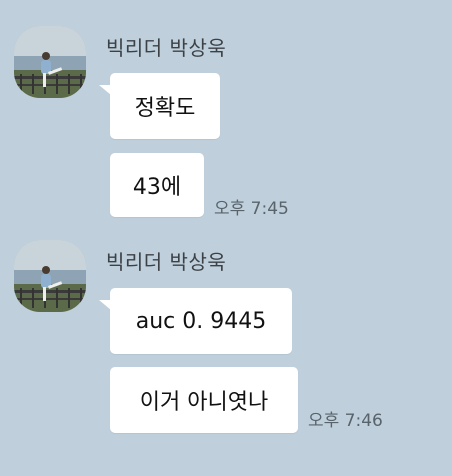 This screenshot has height=476, width=452. What do you see at coordinates (157, 185) in the screenshot?
I see `message-bubble: 43에` at bounding box center [157, 185].